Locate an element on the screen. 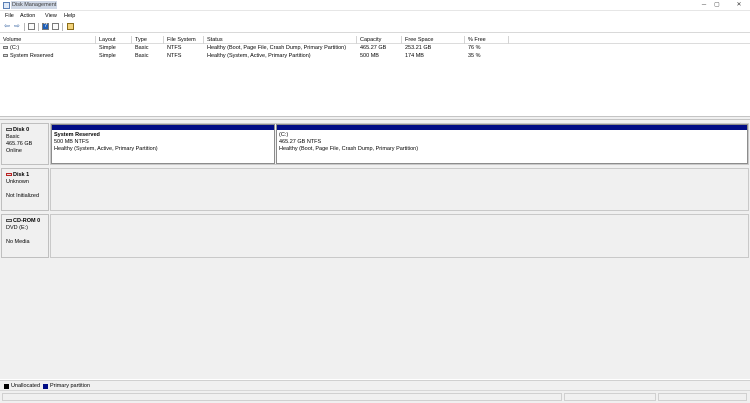 This screenshot has height=403, width=750. column-free-space: Free Space is located at coordinates (433, 40).